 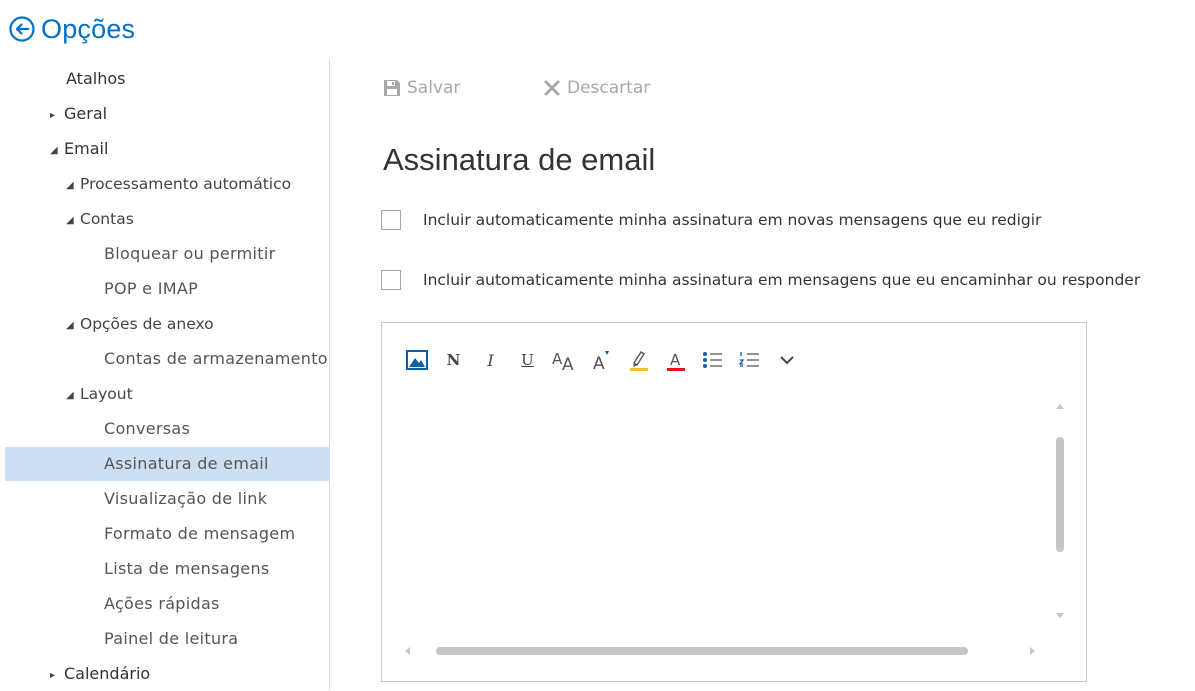 I want to click on sidebar-item: ◢ Opções de anexo, so click(x=197, y=324).